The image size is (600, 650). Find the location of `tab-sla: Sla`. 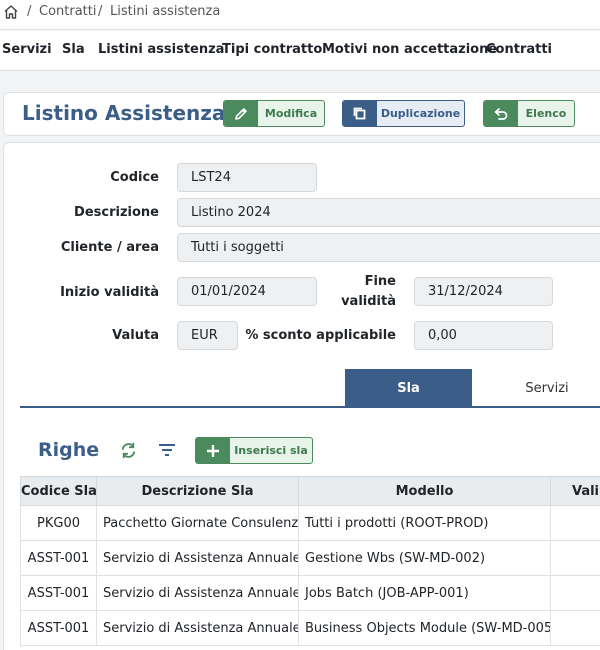

tab-sla: Sla is located at coordinates (408, 388).